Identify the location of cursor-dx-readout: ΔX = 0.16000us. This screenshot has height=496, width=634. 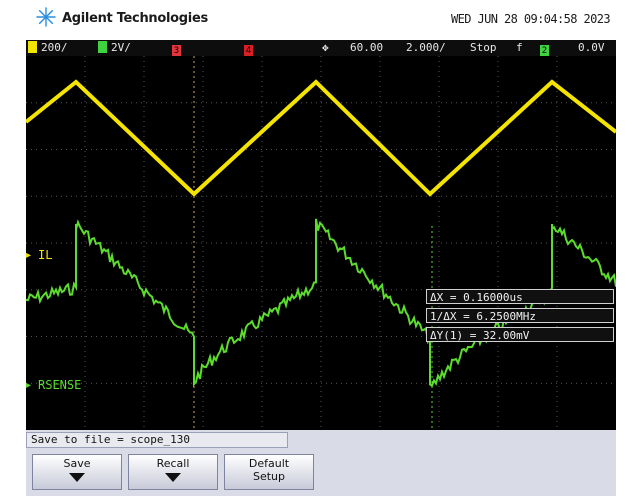
(520, 296).